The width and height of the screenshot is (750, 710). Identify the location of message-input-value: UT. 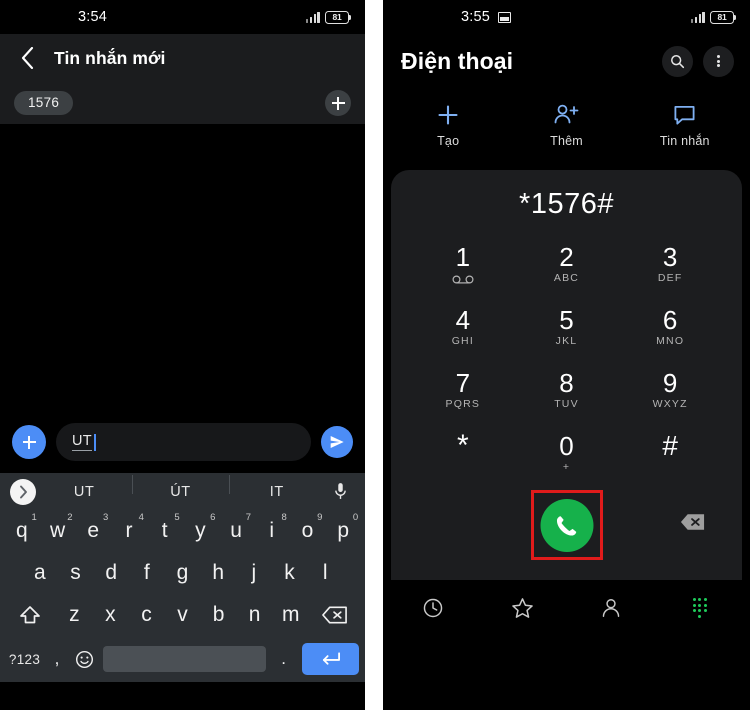
(82, 442).